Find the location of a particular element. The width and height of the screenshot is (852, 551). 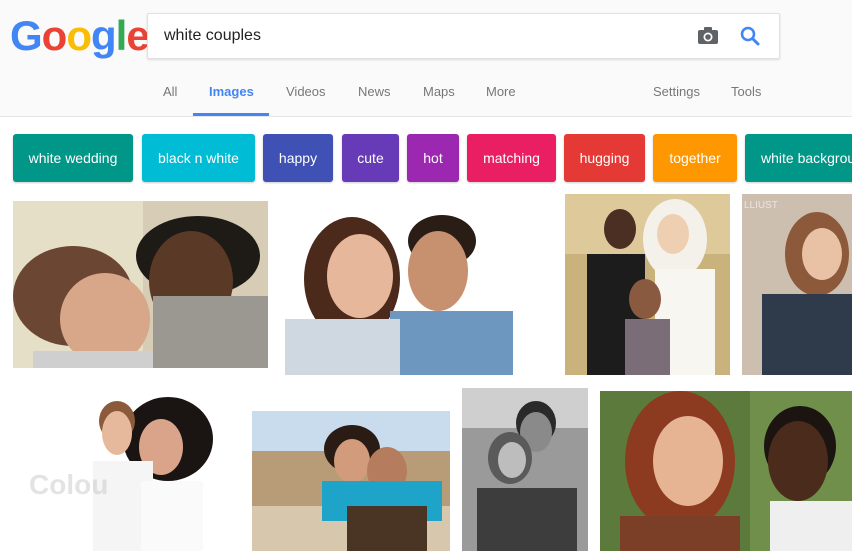

tab-images: Images is located at coordinates (231, 91).